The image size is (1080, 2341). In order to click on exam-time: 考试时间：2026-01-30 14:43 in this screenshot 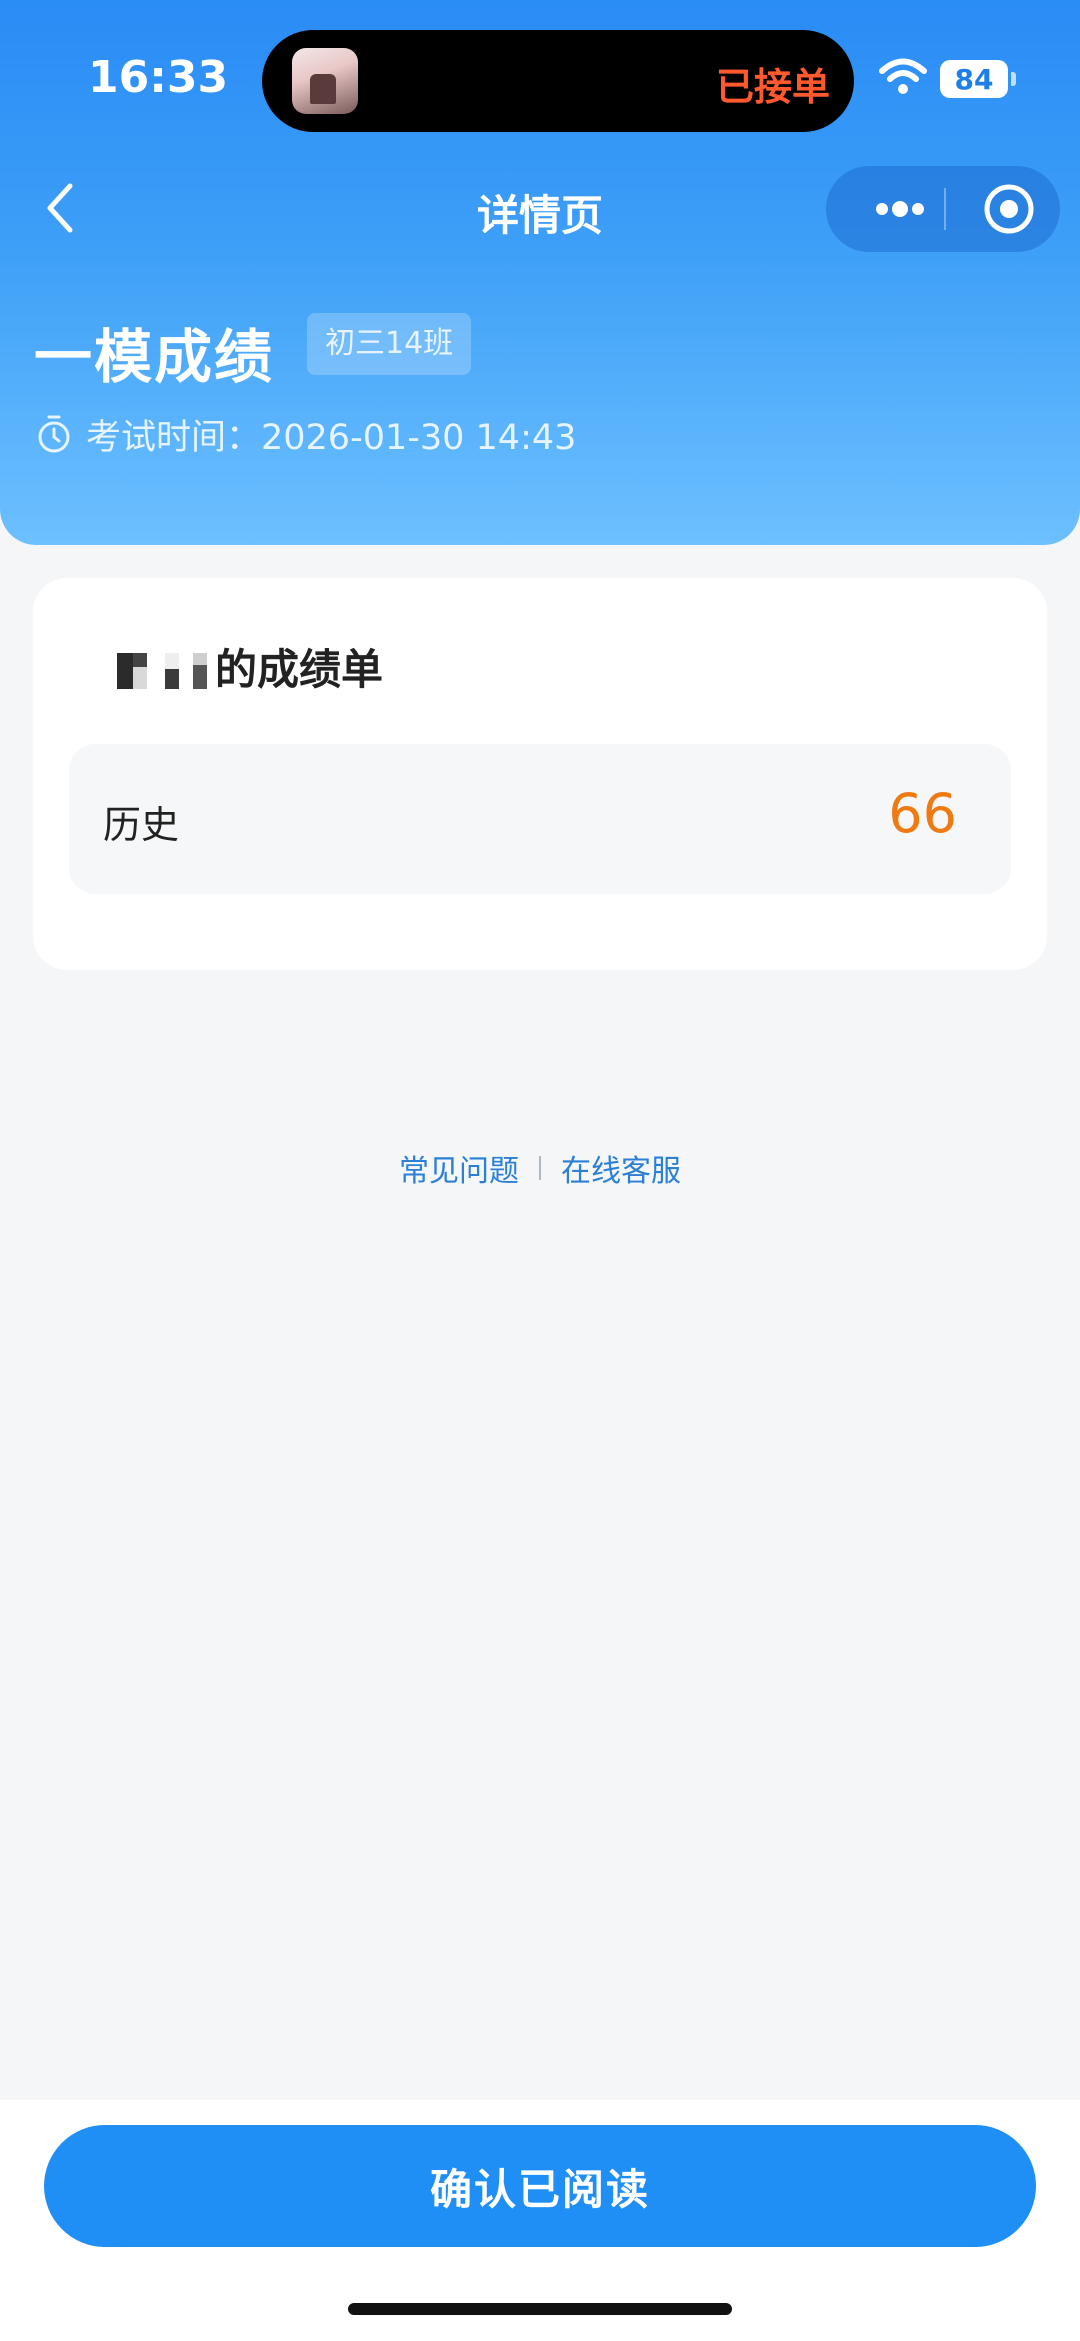, I will do `click(331, 437)`.